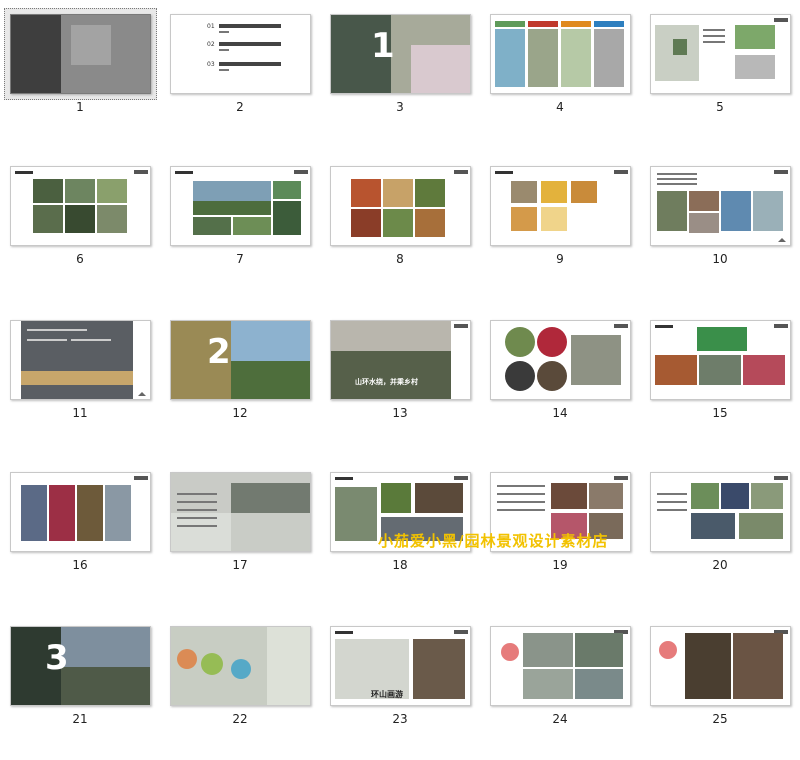  I want to click on slide-thumbnail-8: 8, so click(400, 226).